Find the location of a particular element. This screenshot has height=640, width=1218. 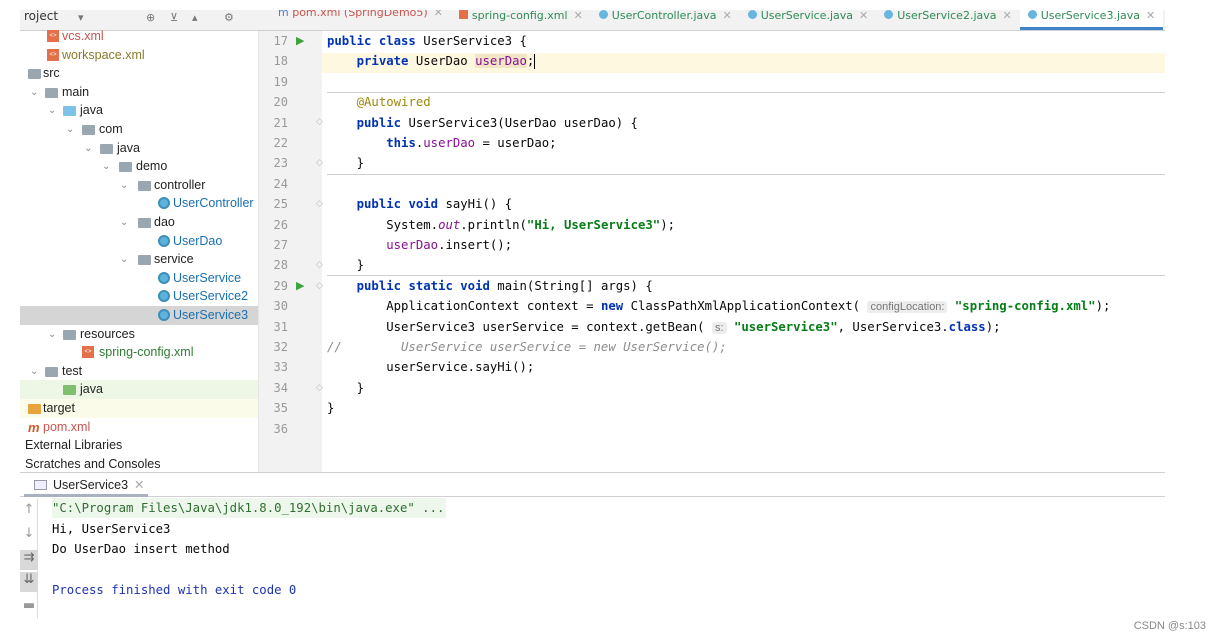

xml-file-icon is located at coordinates (463, 14).